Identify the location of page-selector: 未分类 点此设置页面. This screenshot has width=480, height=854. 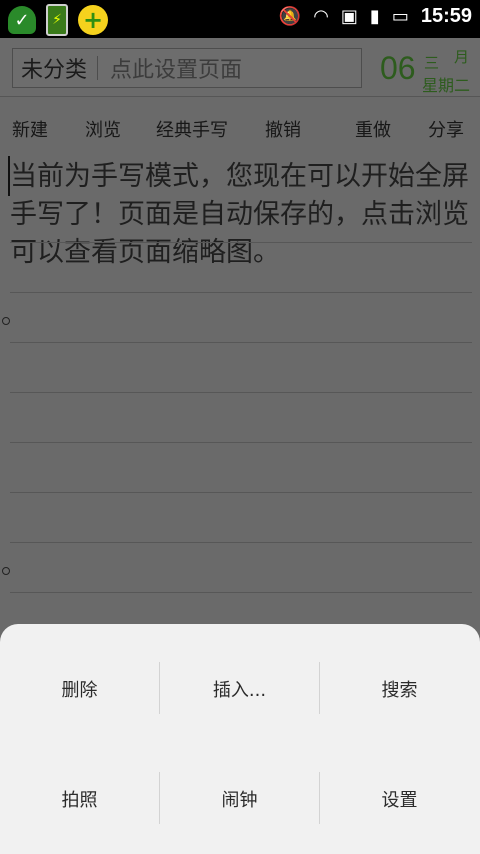
(187, 68).